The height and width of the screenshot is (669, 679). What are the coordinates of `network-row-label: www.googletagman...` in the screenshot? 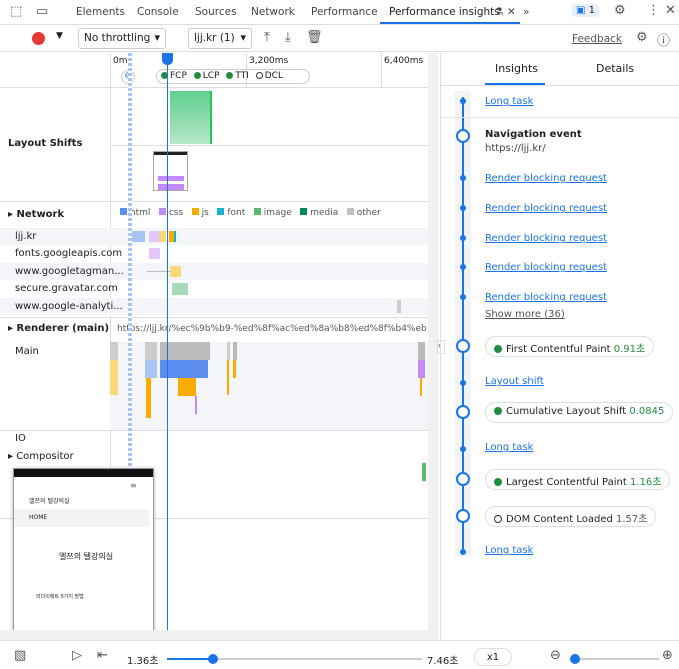 It's located at (69, 271).